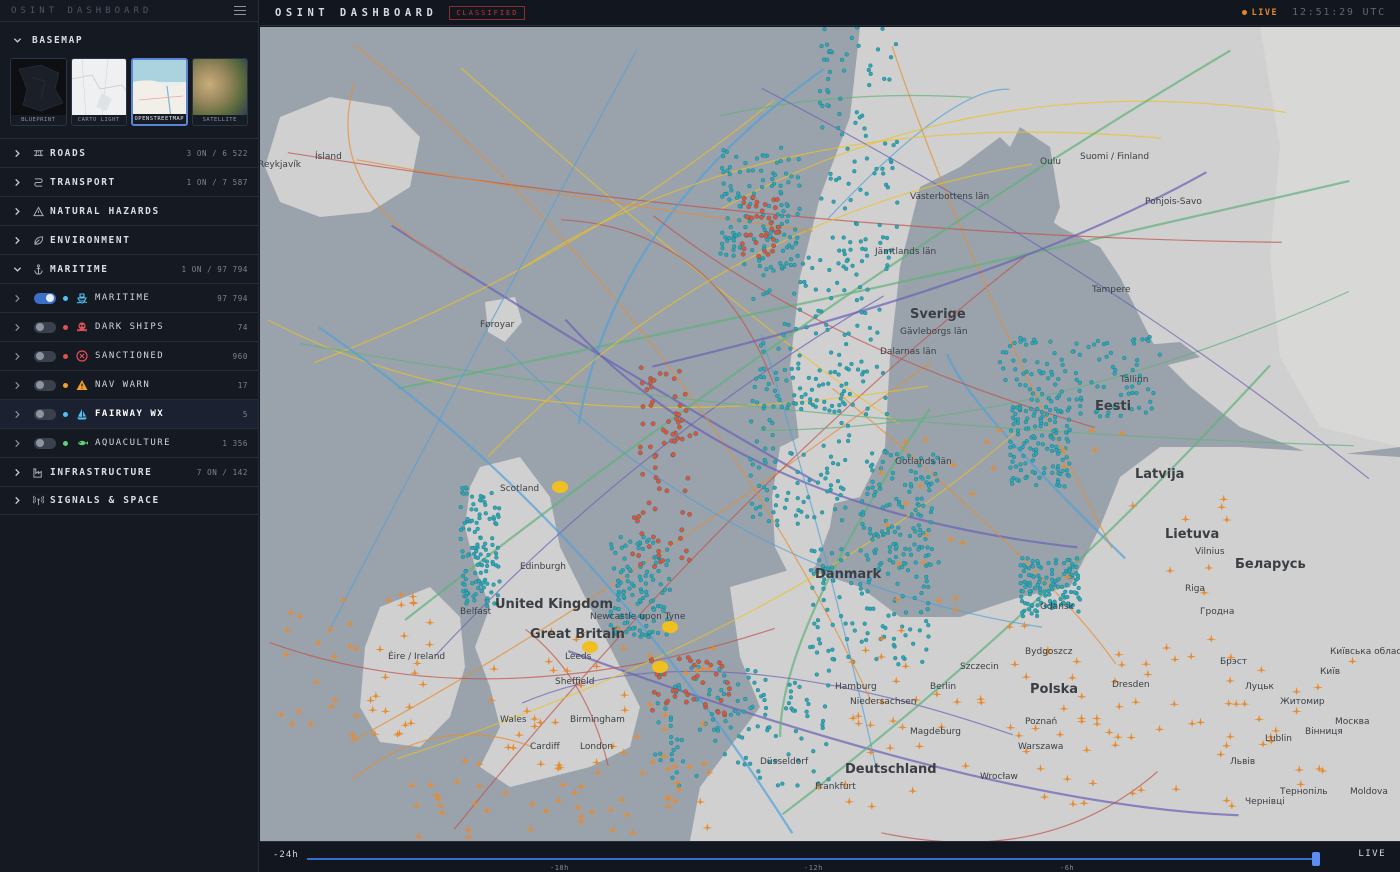 This screenshot has height=872, width=1400. I want to click on category-roads: ROADS 3 ON / 6 522, so click(129, 152).